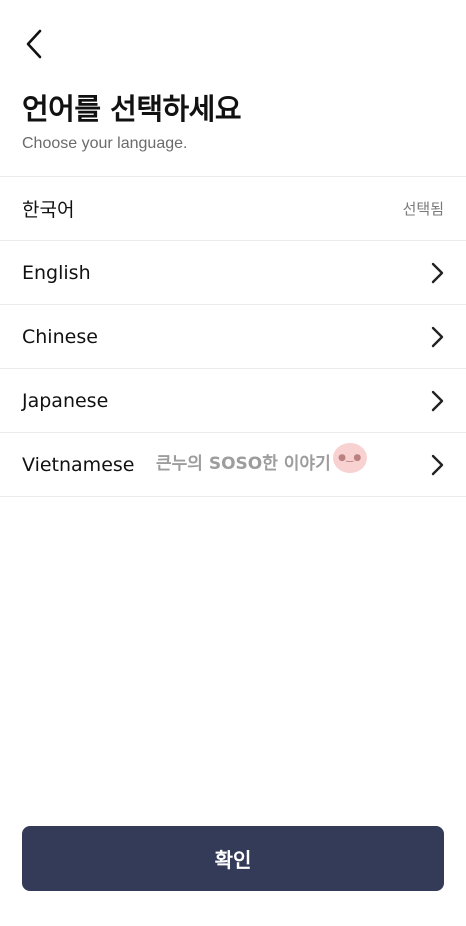 Image resolution: width=466 pixels, height=926 pixels. I want to click on watermark-logo-icon: ●‿●, so click(349, 457).